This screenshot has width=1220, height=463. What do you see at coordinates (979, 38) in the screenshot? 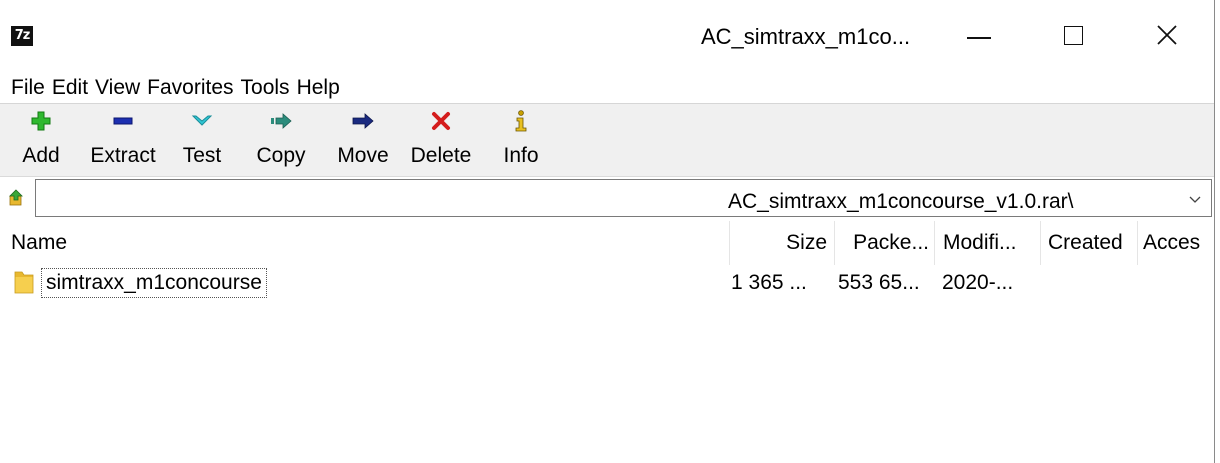
I see `minimize-icon` at bounding box center [979, 38].